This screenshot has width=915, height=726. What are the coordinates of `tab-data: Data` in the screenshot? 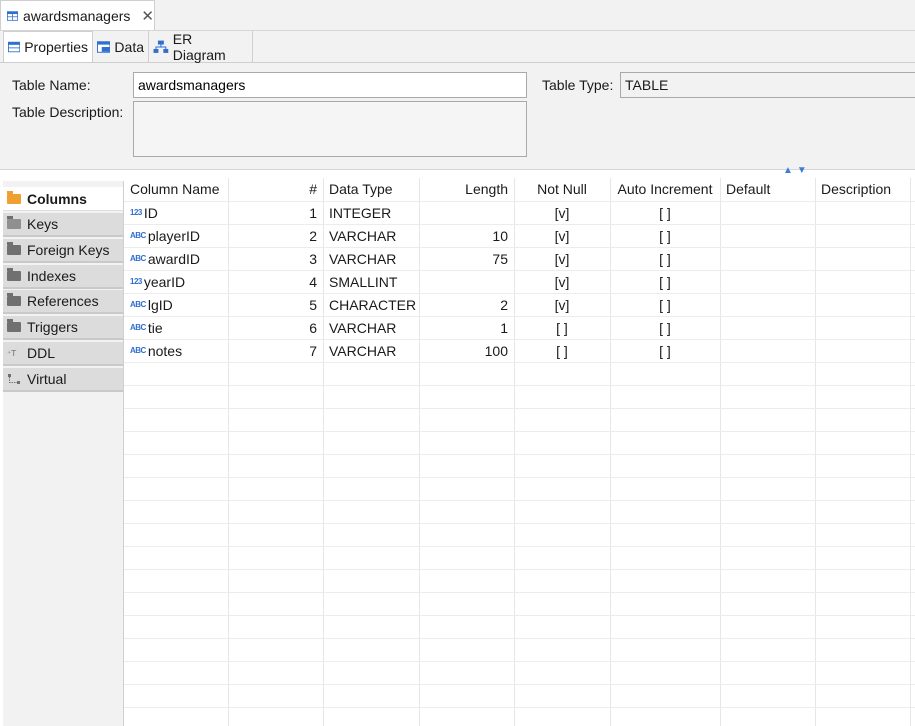 It's located at (121, 46).